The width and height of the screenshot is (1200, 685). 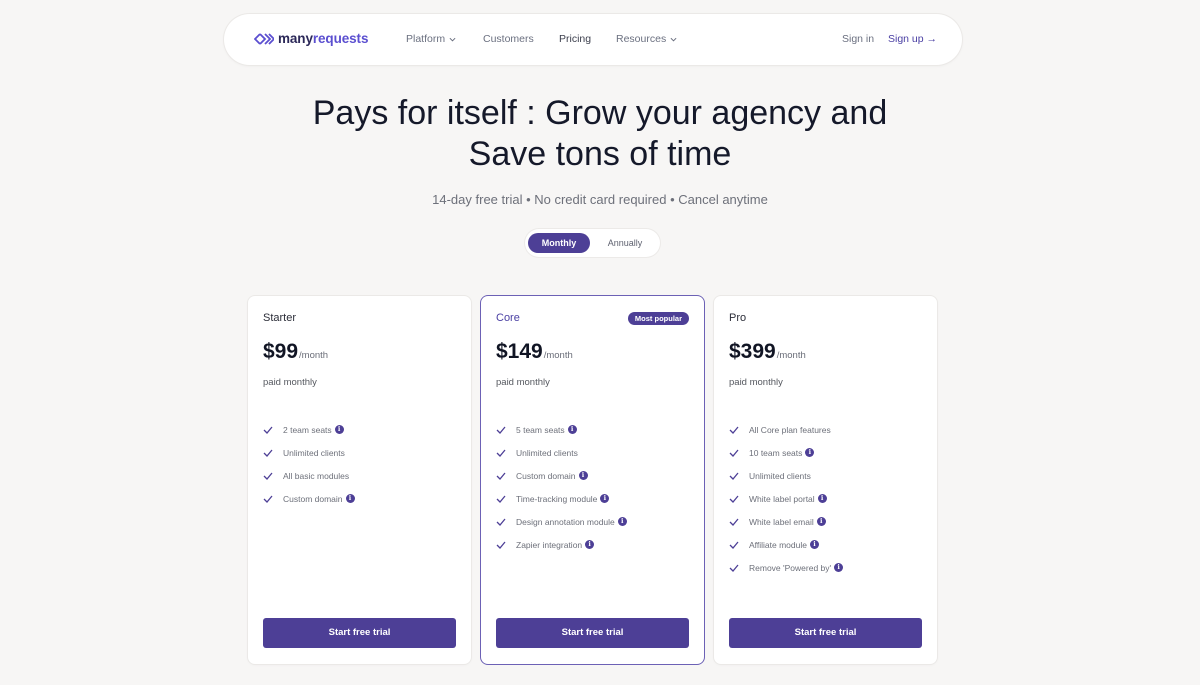 What do you see at coordinates (658, 318) in the screenshot?
I see `most-popular-badge: Most popular` at bounding box center [658, 318].